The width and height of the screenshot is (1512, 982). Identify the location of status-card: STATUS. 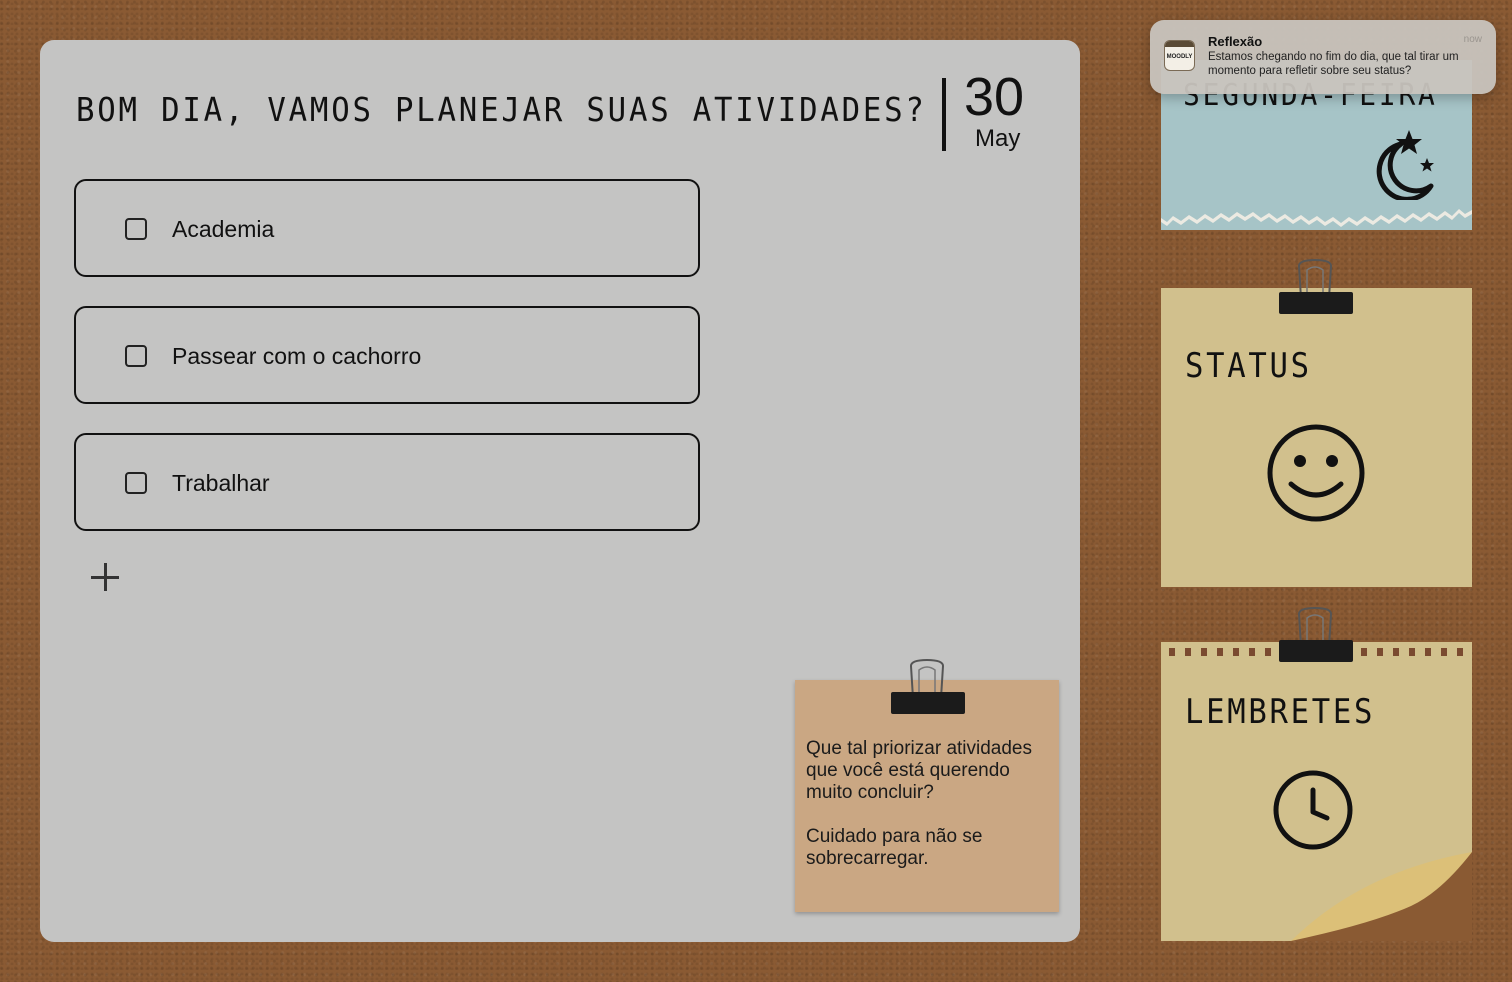
(1316, 437).